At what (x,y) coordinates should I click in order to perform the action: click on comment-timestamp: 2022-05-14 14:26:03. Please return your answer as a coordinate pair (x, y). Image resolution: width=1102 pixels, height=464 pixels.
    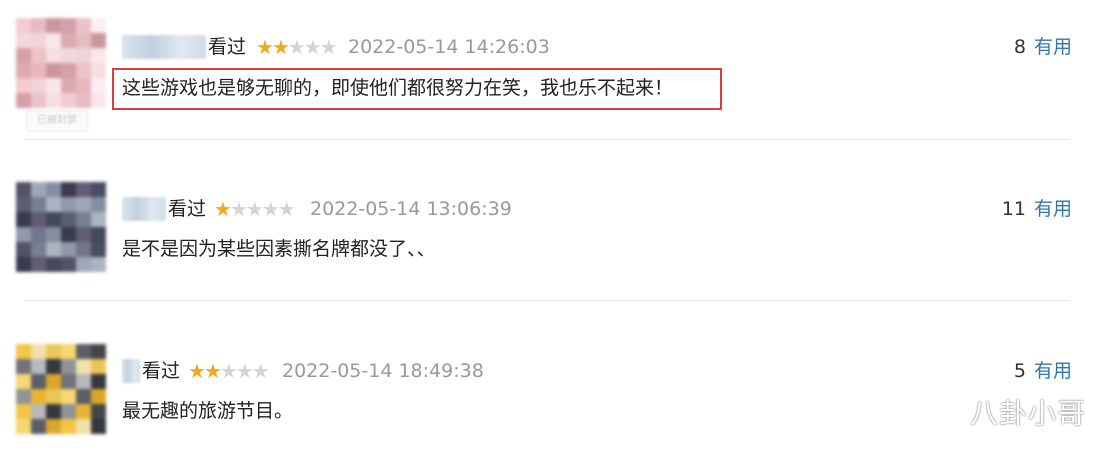
    Looking at the image, I should click on (449, 47).